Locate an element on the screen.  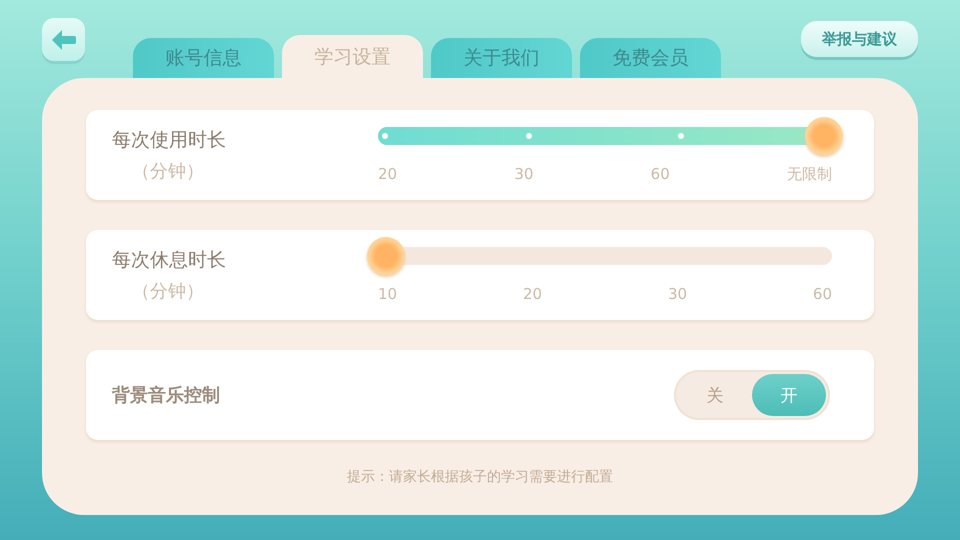
setting-label: 背景音乐控制 is located at coordinates (166, 395).